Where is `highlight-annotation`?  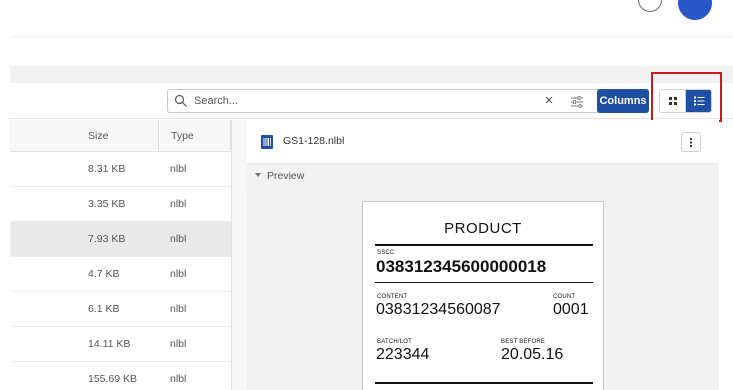 highlight-annotation is located at coordinates (686, 97).